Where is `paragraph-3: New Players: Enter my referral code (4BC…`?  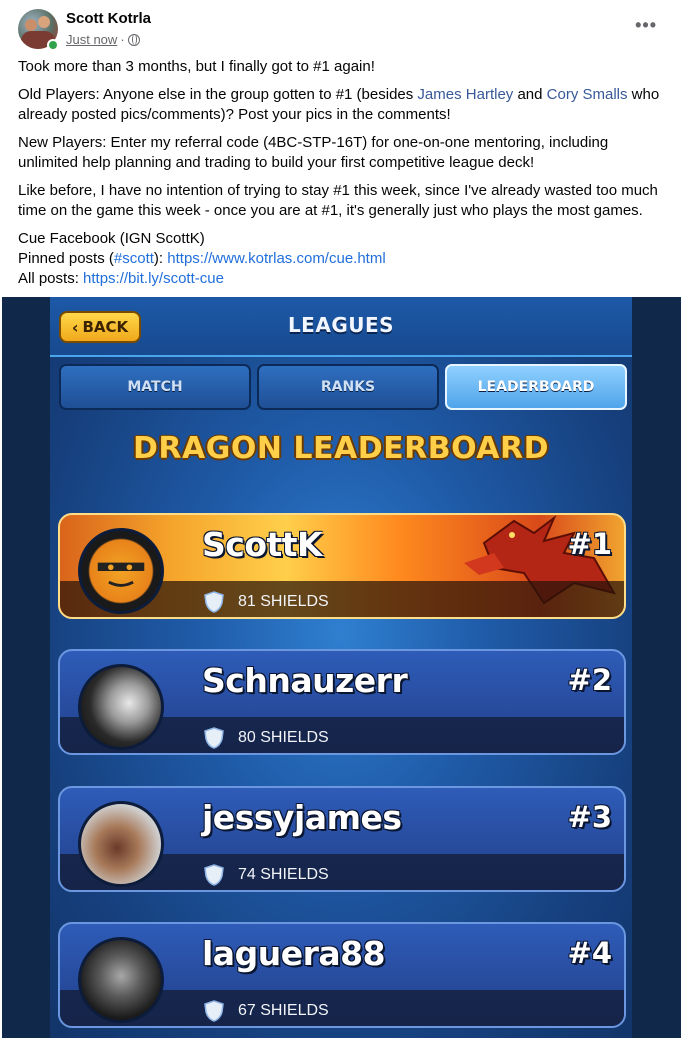
paragraph-3: New Players: Enter my referral code (4BC… is located at coordinates (313, 152).